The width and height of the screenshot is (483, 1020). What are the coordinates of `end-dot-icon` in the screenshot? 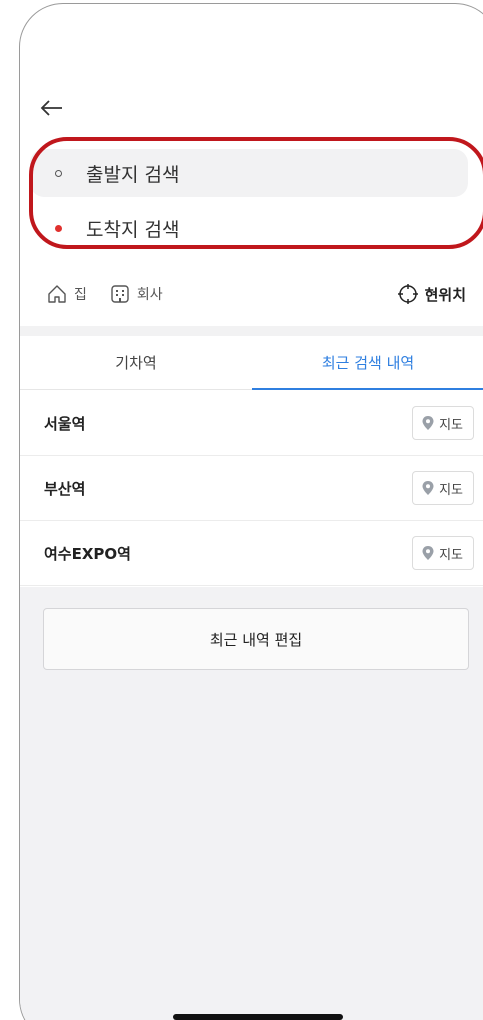 It's located at (58, 228).